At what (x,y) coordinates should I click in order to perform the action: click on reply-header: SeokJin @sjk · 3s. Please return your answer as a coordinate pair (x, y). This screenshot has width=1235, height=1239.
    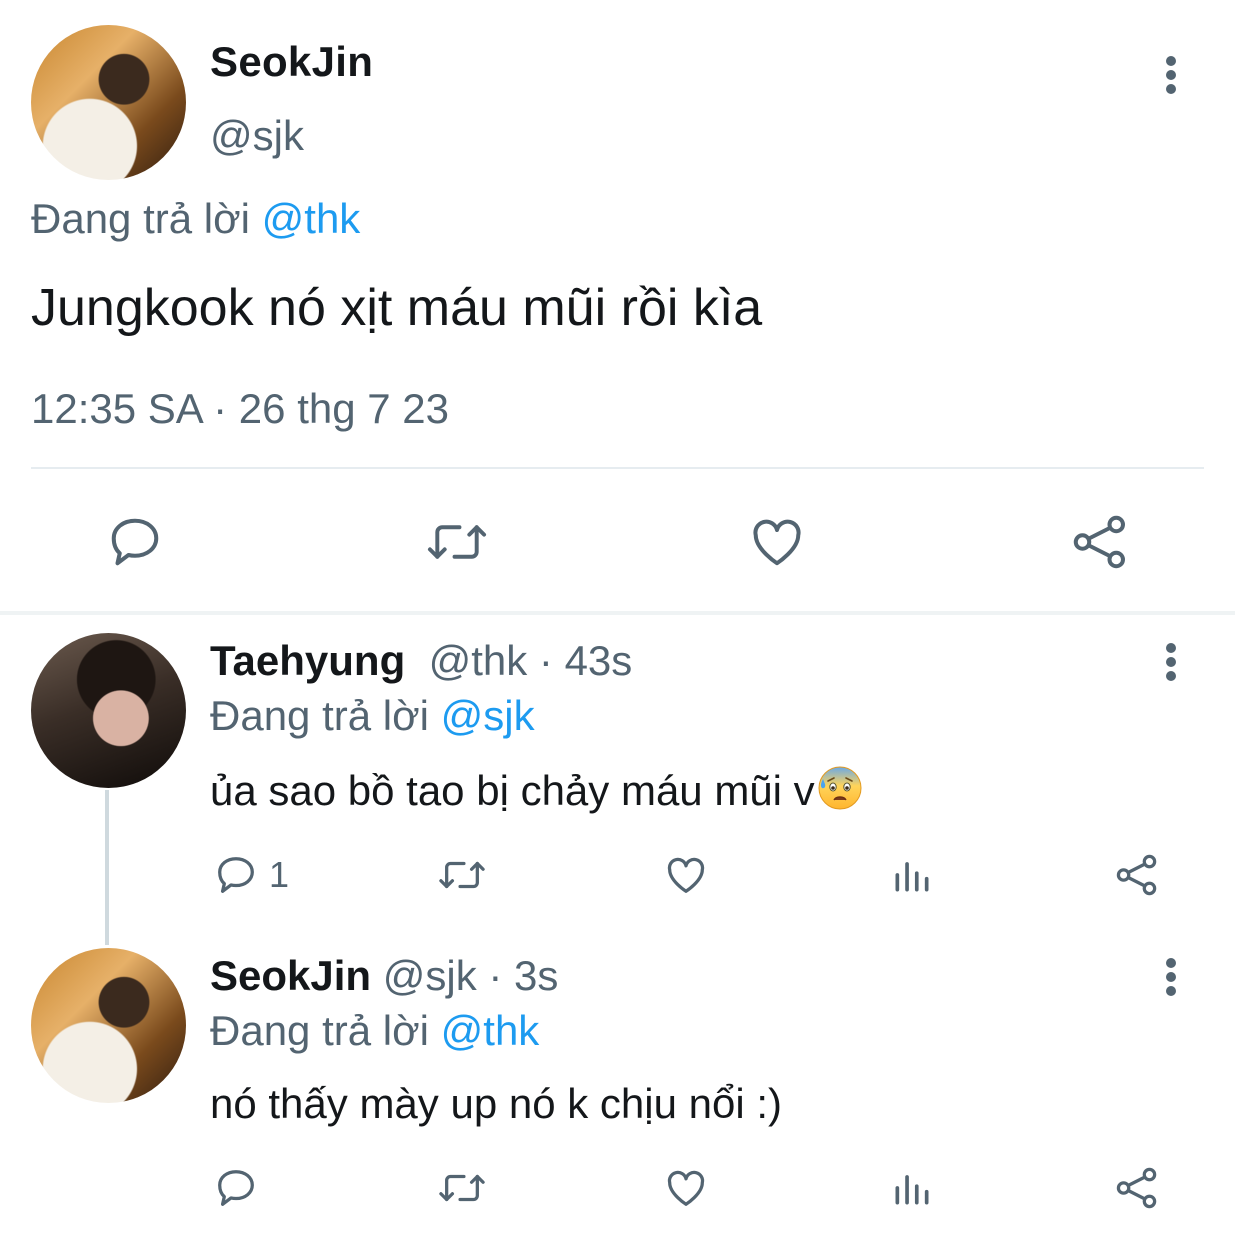
    Looking at the image, I should click on (384, 976).